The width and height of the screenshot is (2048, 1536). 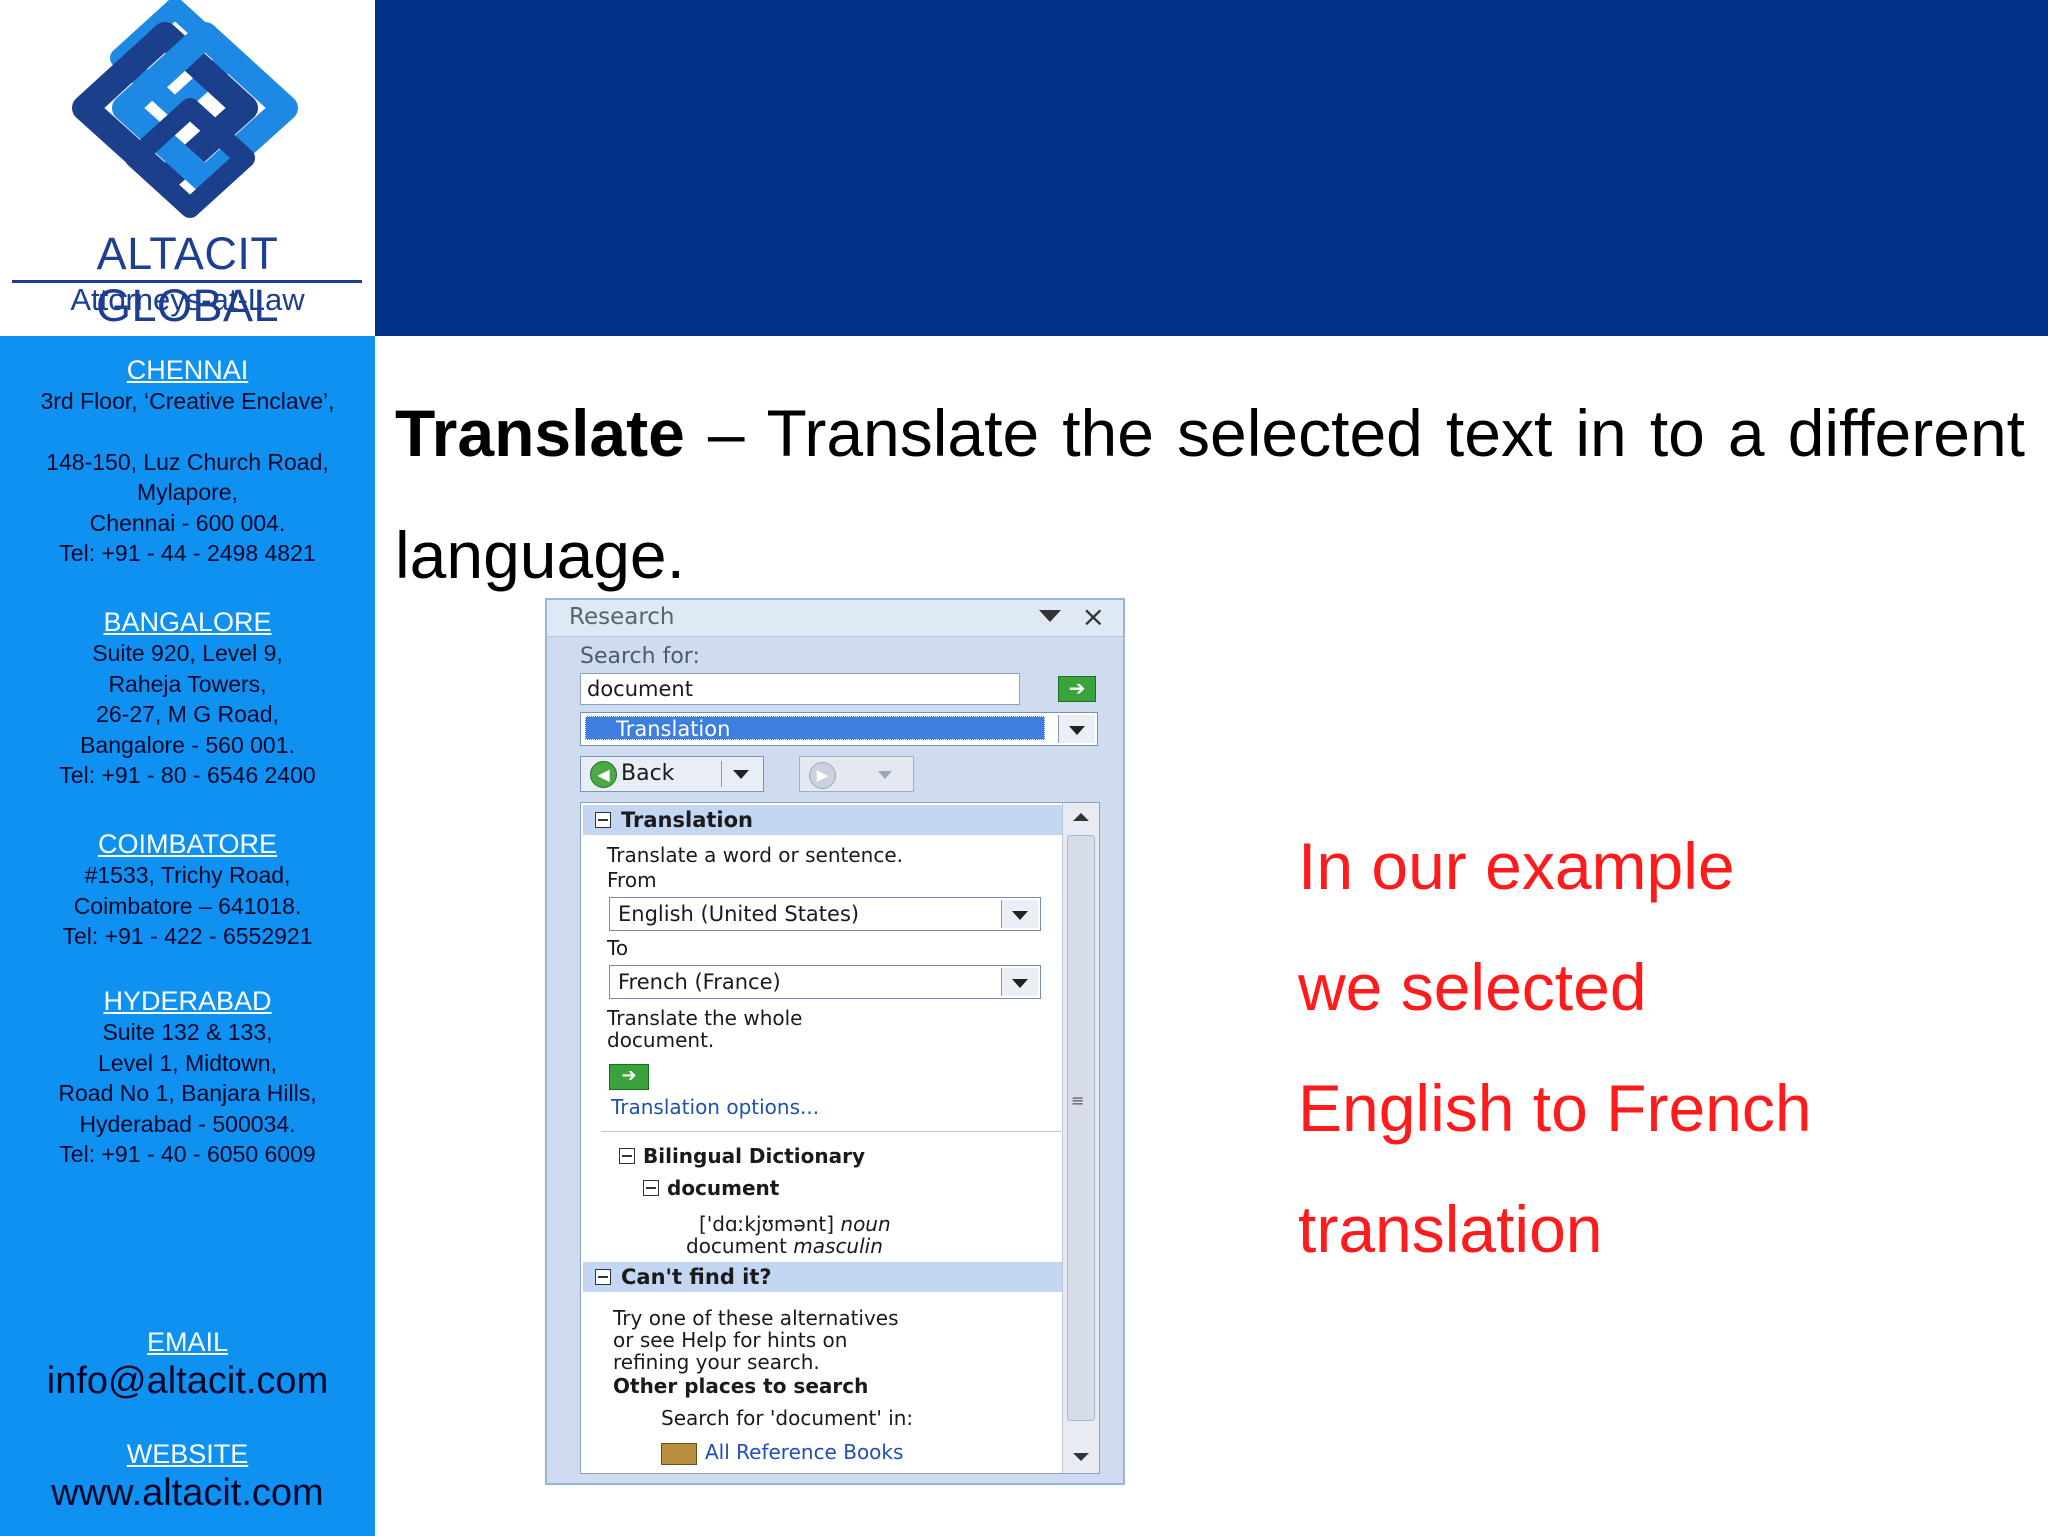 I want to click on office-line: Mylapore,, so click(x=187, y=492).